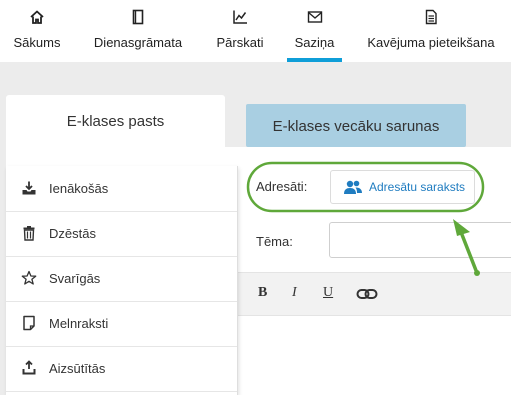 The height and width of the screenshot is (395, 511). Describe the element at coordinates (365, 218) in the screenshot. I see `annotation-overlay` at that location.